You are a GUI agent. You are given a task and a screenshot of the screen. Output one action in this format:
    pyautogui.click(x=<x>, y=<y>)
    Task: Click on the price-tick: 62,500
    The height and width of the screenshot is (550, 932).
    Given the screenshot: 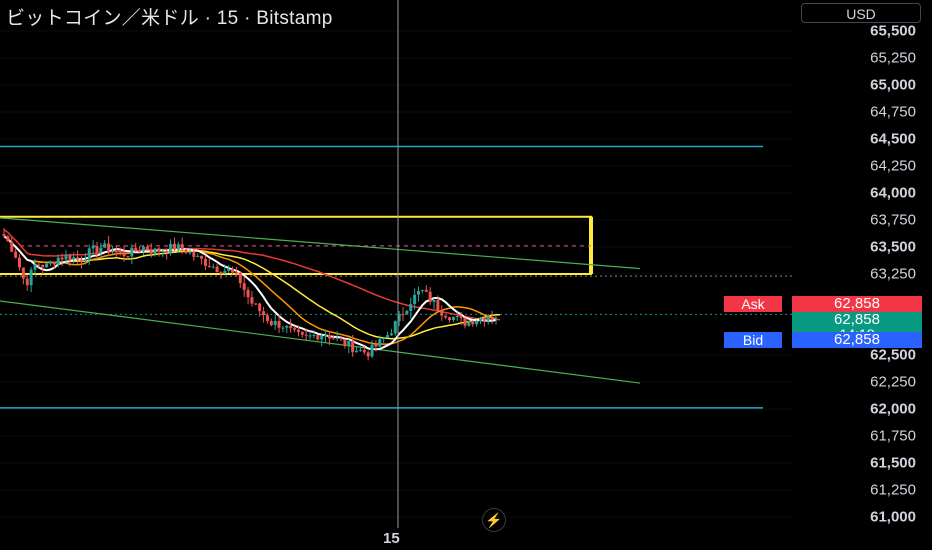 What is the action you would take?
    pyautogui.click(x=893, y=355)
    